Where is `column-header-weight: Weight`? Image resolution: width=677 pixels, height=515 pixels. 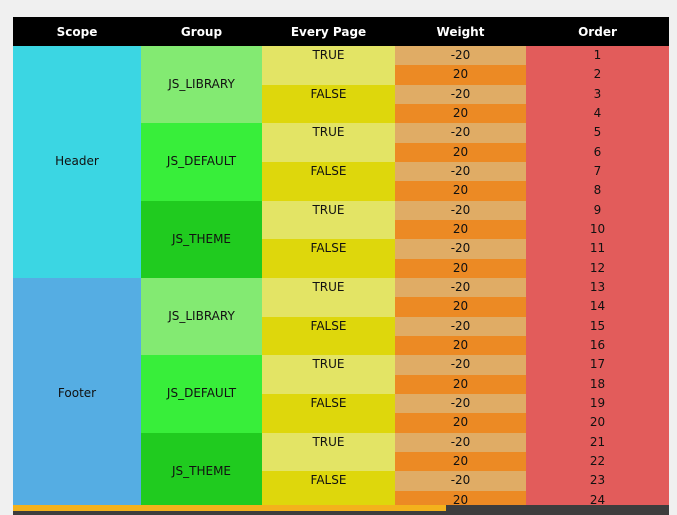
column-header-weight: Weight is located at coordinates (460, 31).